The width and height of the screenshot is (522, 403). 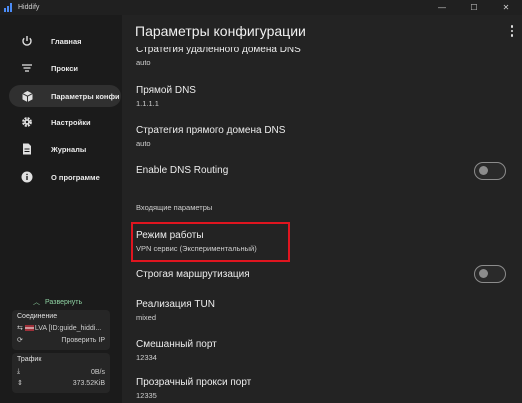 What do you see at coordinates (442, 7) in the screenshot?
I see `minimize-button: —` at bounding box center [442, 7].